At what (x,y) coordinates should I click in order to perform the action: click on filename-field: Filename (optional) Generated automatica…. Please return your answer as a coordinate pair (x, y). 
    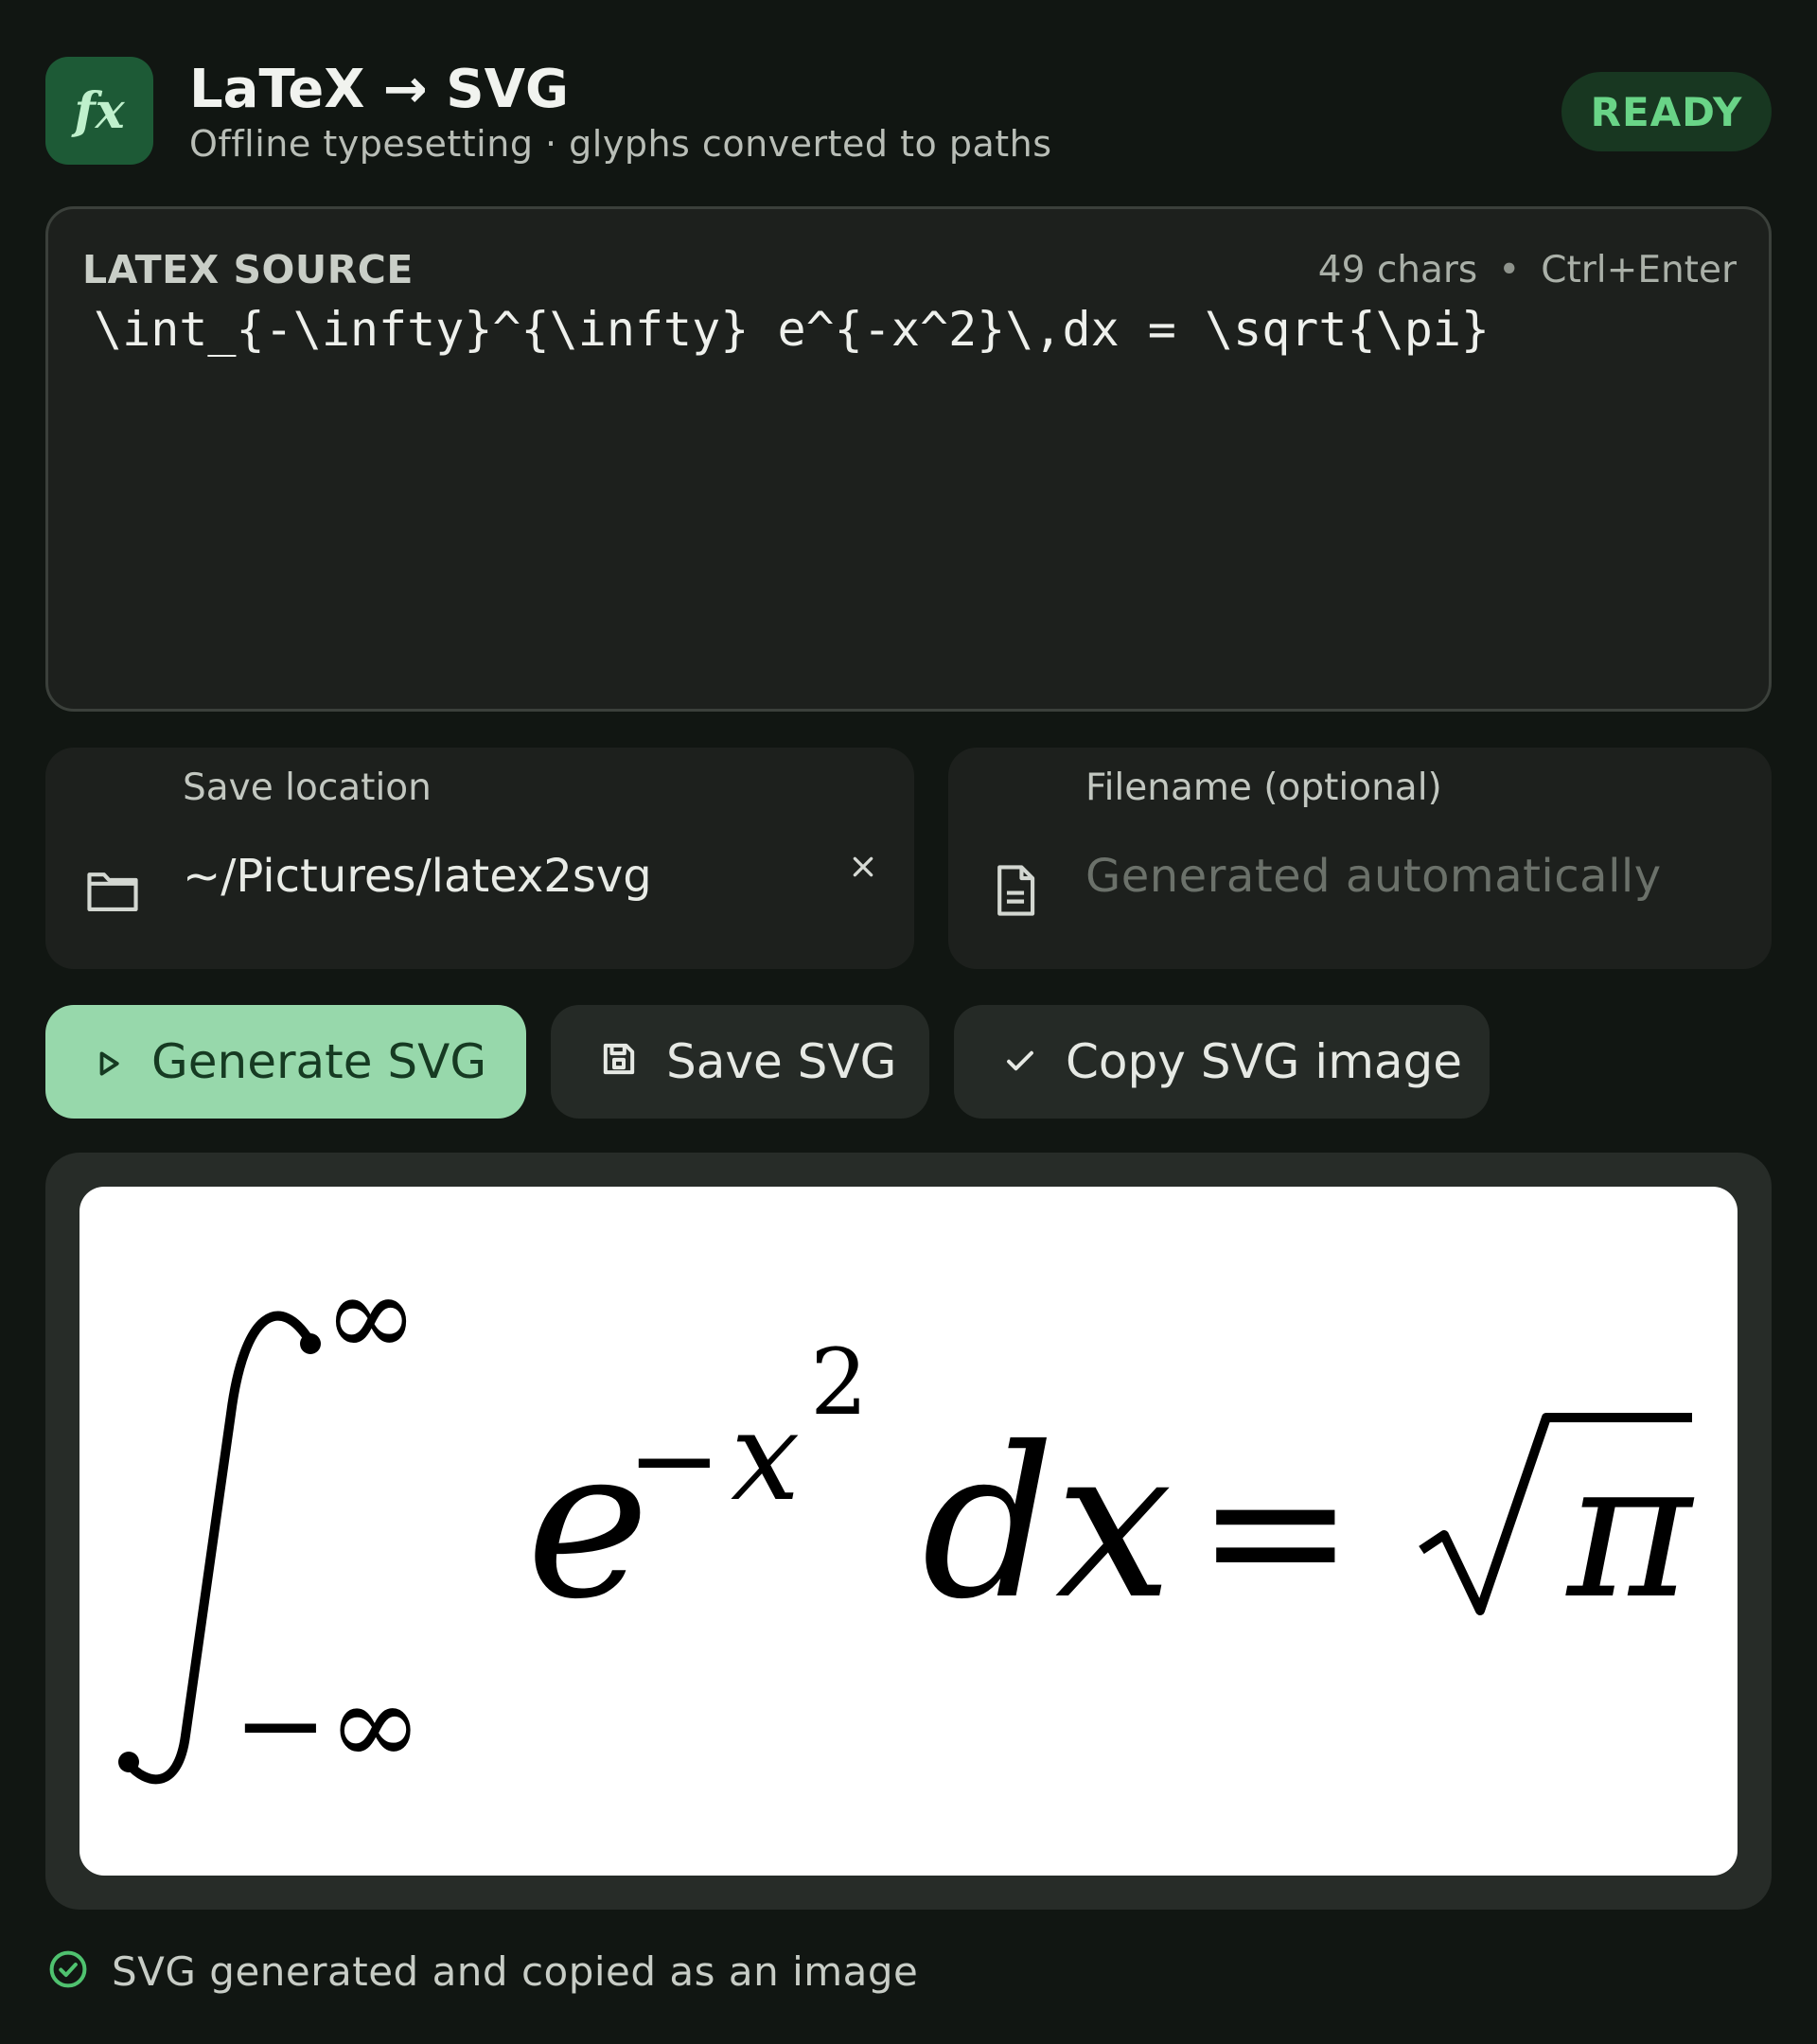
    Looking at the image, I should click on (1360, 858).